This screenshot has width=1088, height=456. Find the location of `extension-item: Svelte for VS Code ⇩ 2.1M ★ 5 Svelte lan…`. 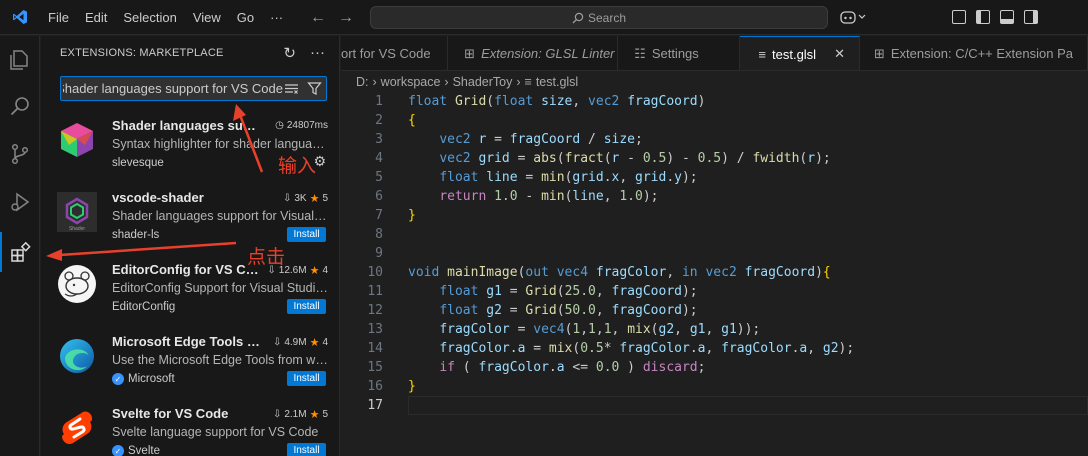

extension-item: Svelte for VS Code ⇩ 2.1M ★ 5 Svelte lan… is located at coordinates (190, 426).